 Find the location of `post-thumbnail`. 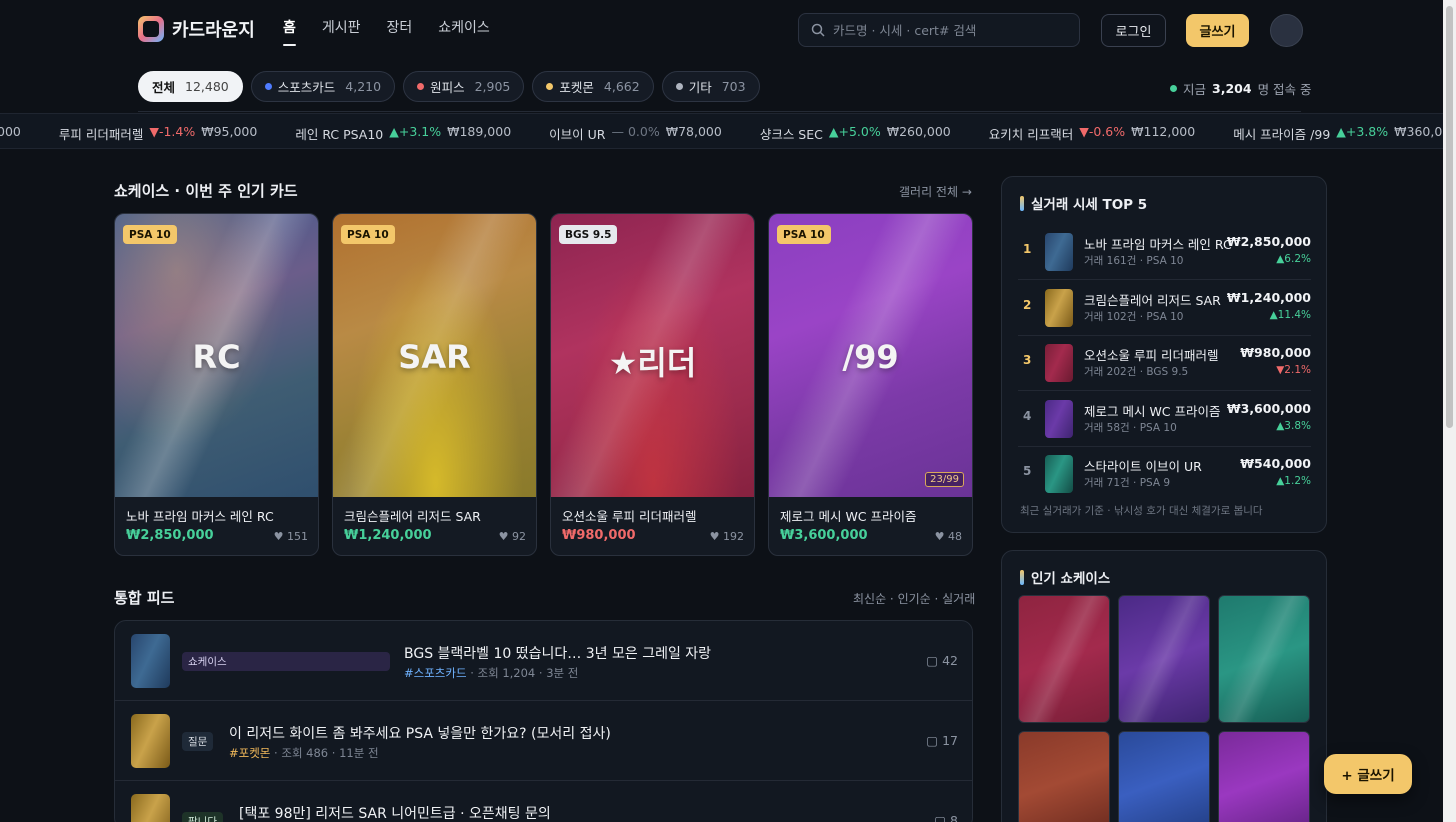

post-thumbnail is located at coordinates (150, 741).